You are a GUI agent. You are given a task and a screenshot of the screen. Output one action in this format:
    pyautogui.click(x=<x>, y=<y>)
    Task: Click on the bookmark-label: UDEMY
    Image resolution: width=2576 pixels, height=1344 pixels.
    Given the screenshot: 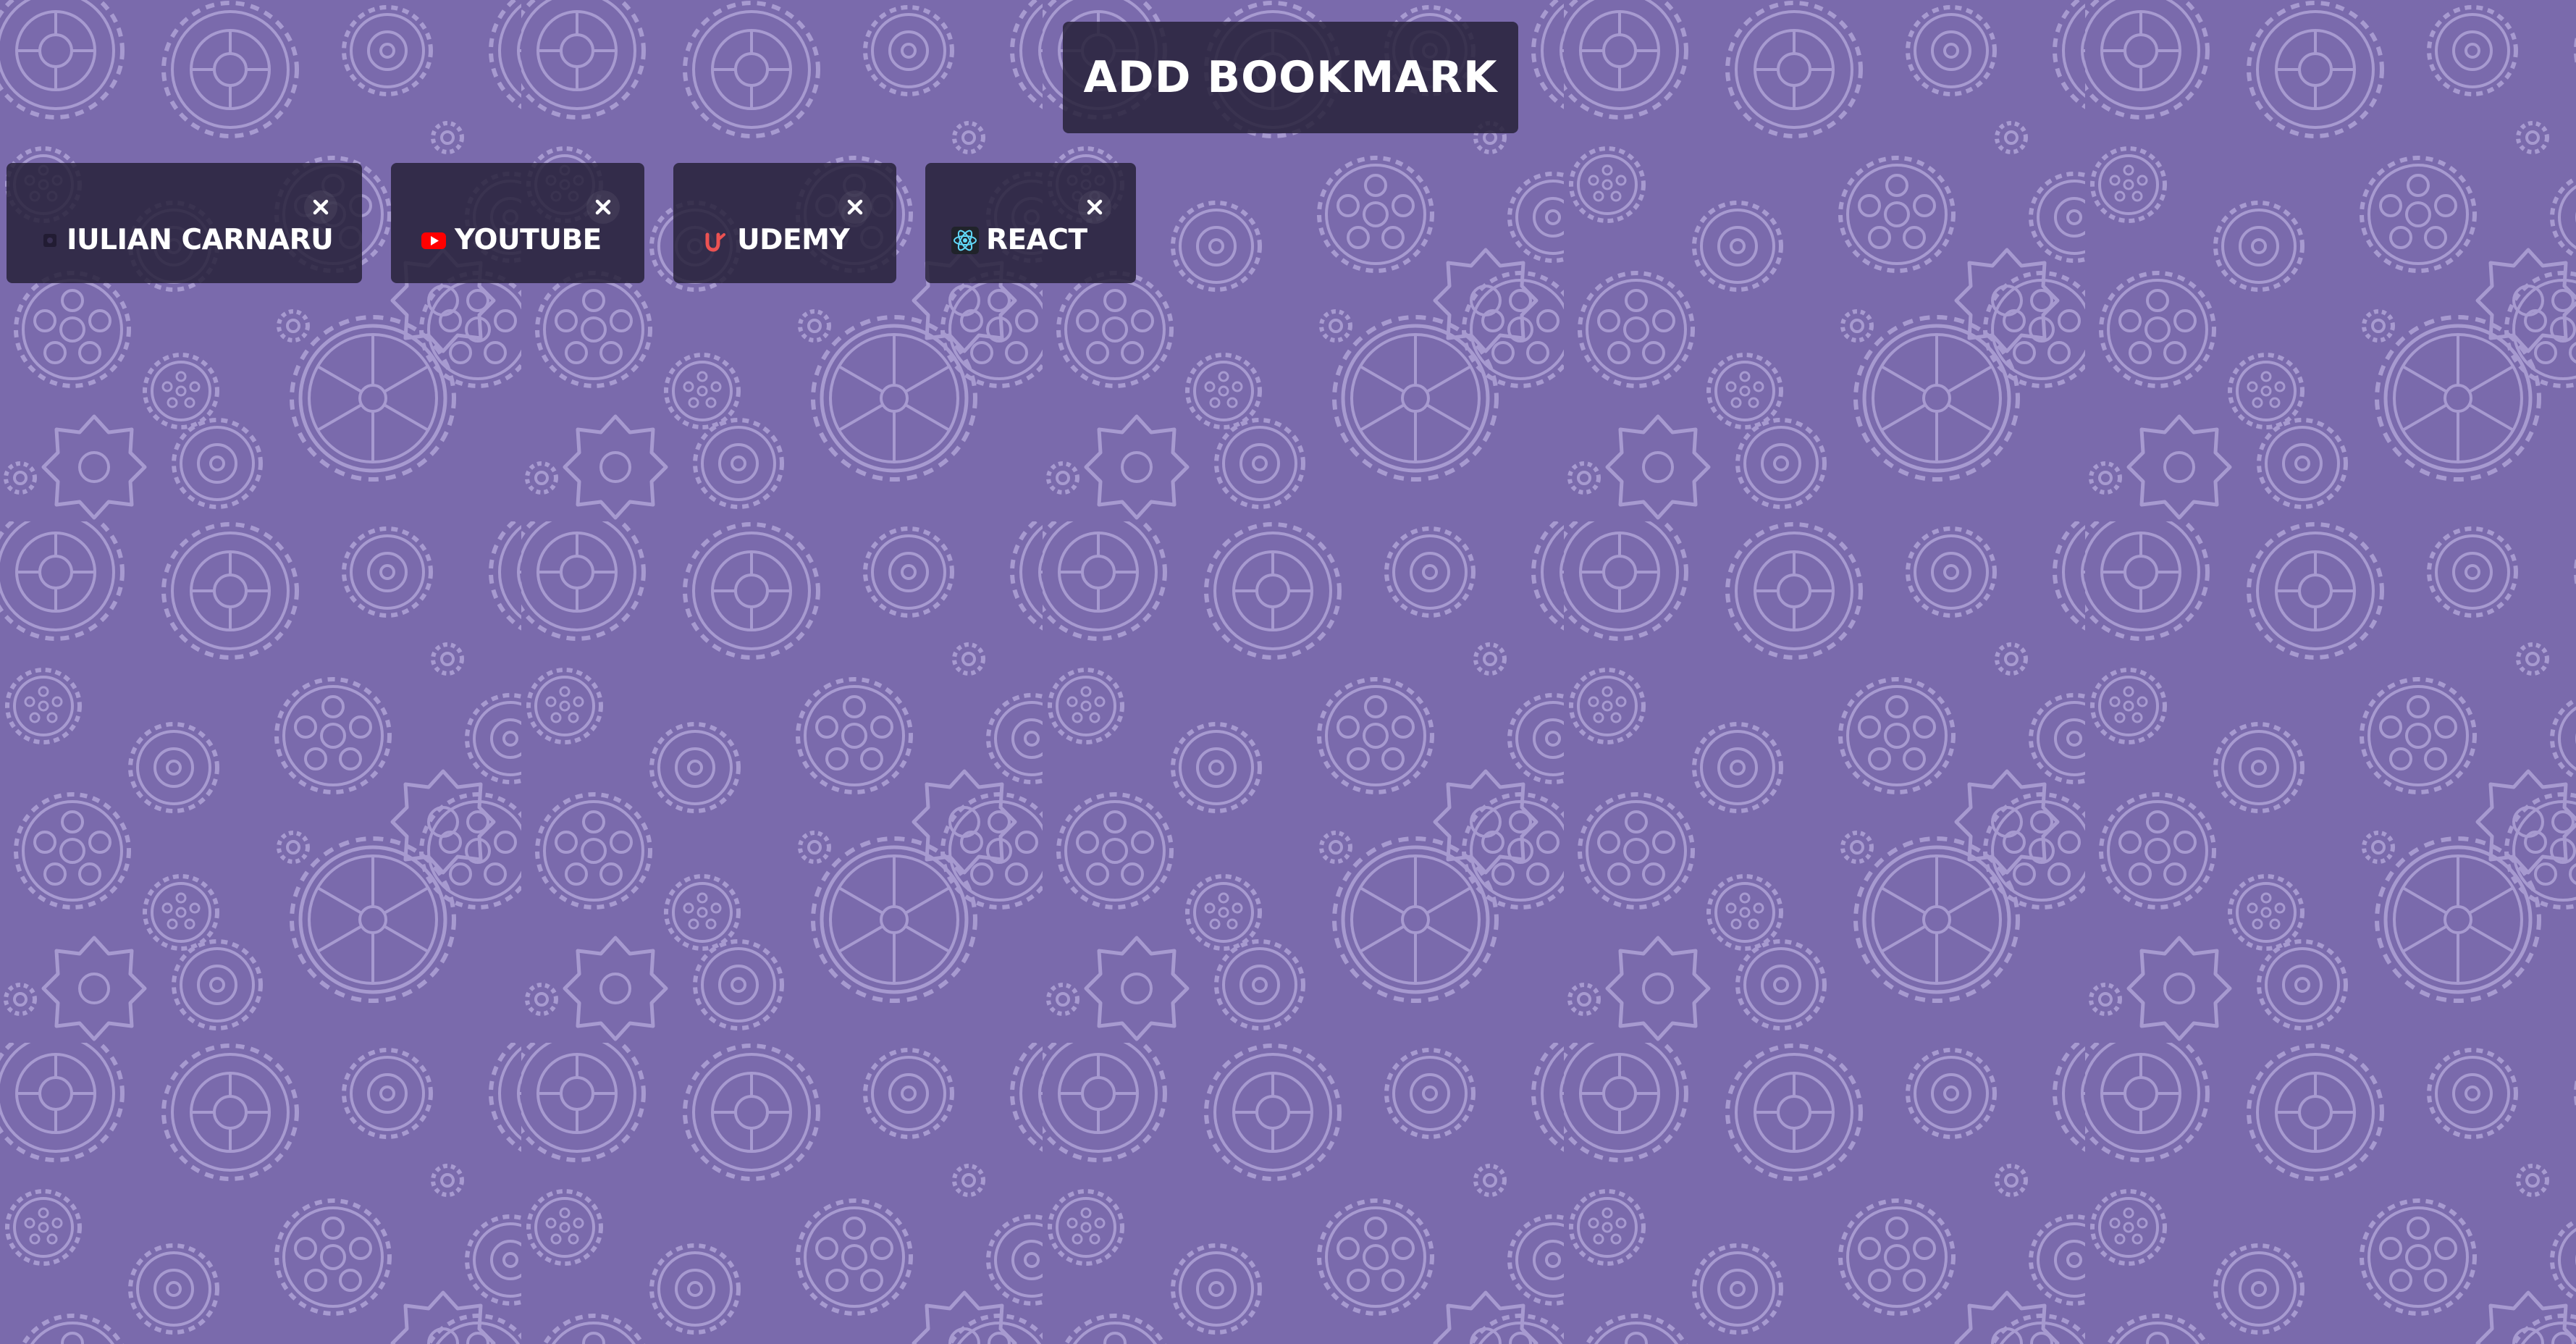 What is the action you would take?
    pyautogui.click(x=793, y=240)
    